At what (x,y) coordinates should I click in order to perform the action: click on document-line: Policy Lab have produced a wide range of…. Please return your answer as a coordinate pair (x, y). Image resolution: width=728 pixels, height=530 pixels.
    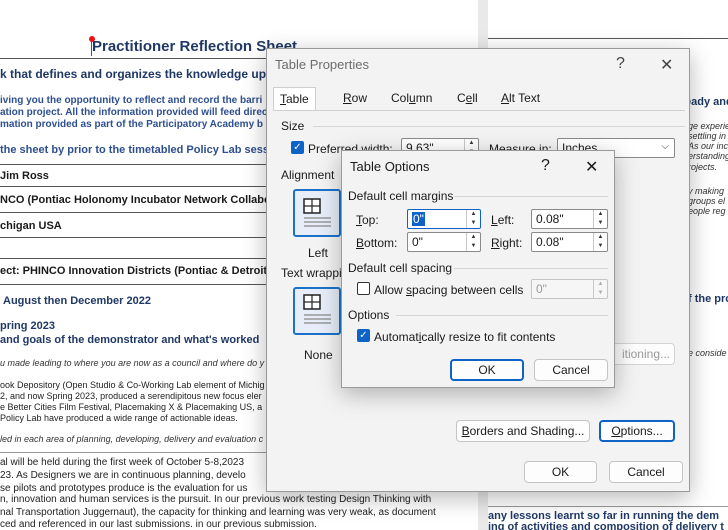
    Looking at the image, I should click on (119, 418).